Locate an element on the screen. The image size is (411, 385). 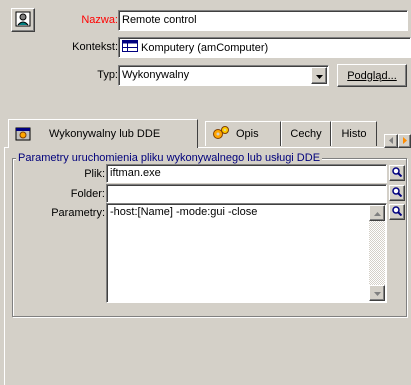
chevron-down-icon is located at coordinates (319, 76).